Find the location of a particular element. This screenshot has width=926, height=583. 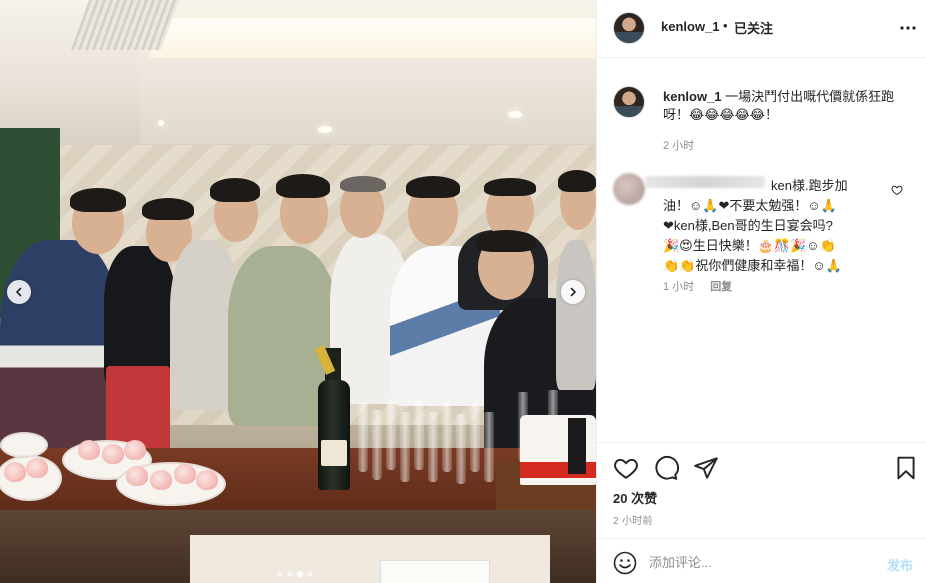

photo-tablecloth is located at coordinates (370, 559).